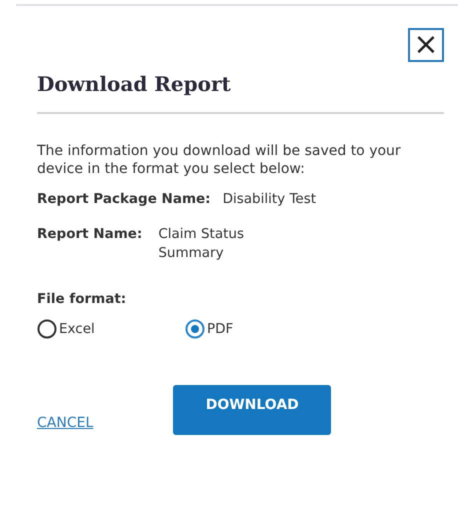 The width and height of the screenshot is (458, 529). Describe the element at coordinates (124, 199) in the screenshot. I see `detail-label: Report Package Name:` at that location.